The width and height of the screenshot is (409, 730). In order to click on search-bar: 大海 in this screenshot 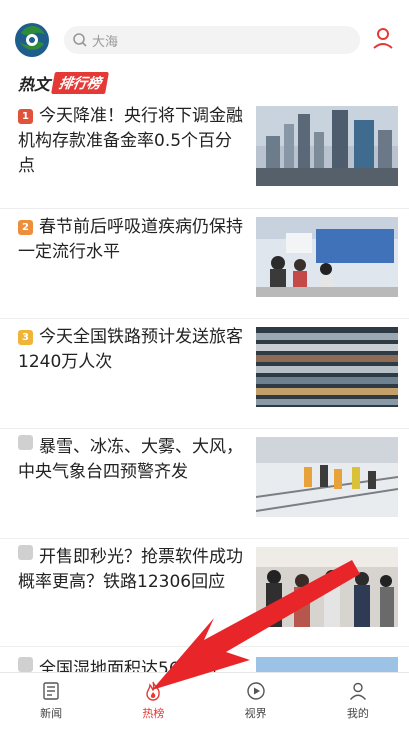, I will do `click(212, 40)`.